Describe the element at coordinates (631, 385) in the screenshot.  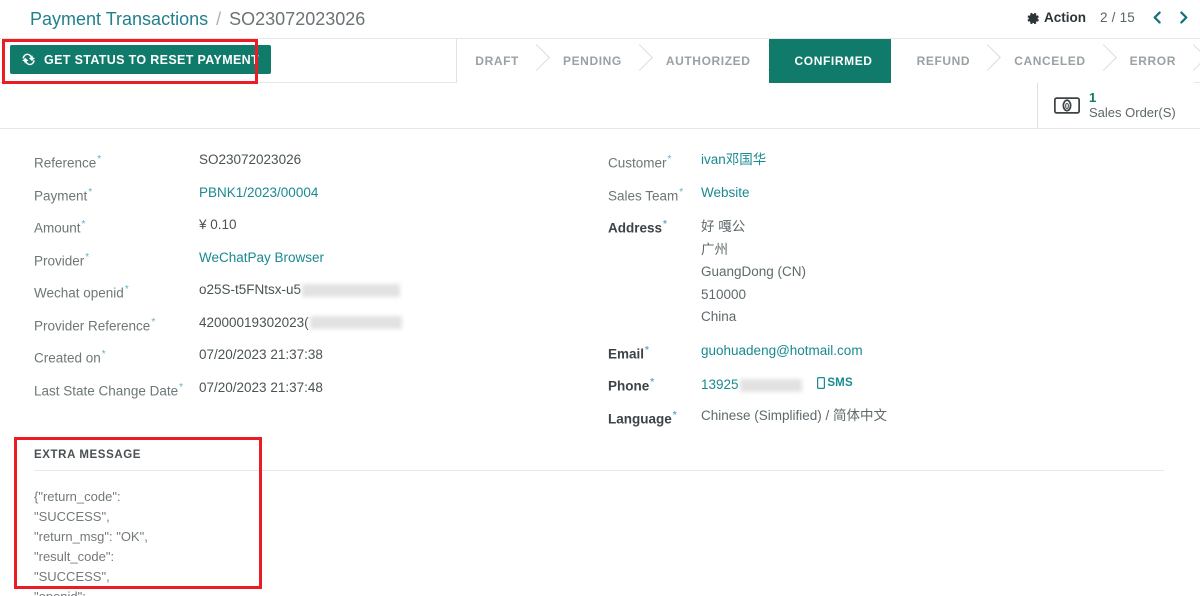
I see `phone-label: Phone*` at that location.